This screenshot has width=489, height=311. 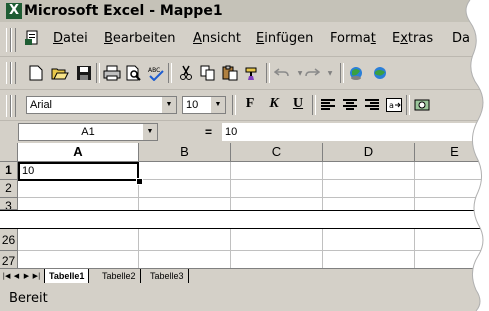 I want to click on menu-daten: Da, so click(x=461, y=39).